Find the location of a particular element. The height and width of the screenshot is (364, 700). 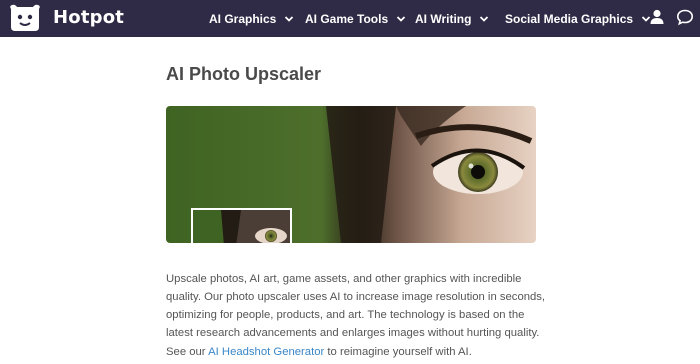

nav-social-media-graphics-label: Social Media Graphics is located at coordinates (569, 18).